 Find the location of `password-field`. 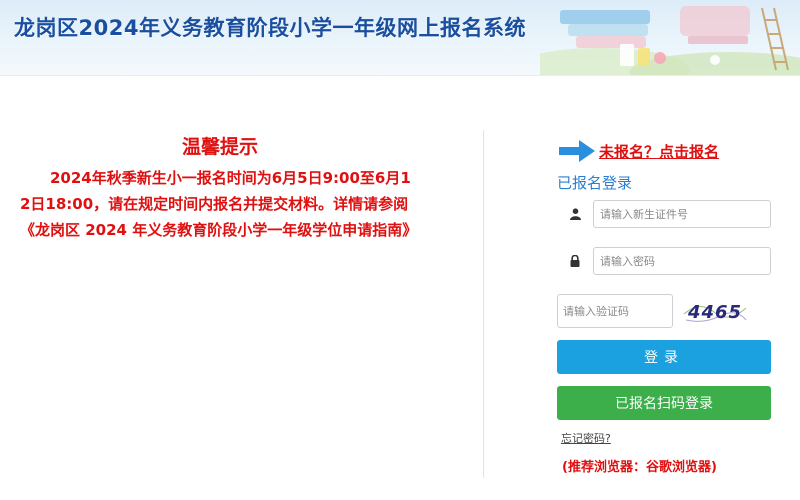

password-field is located at coordinates (664, 261).